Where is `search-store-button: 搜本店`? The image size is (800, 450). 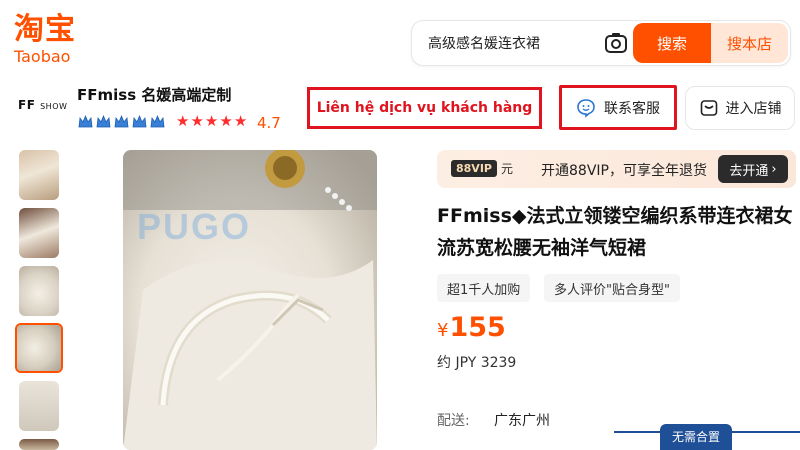 search-store-button: 搜本店 is located at coordinates (749, 43).